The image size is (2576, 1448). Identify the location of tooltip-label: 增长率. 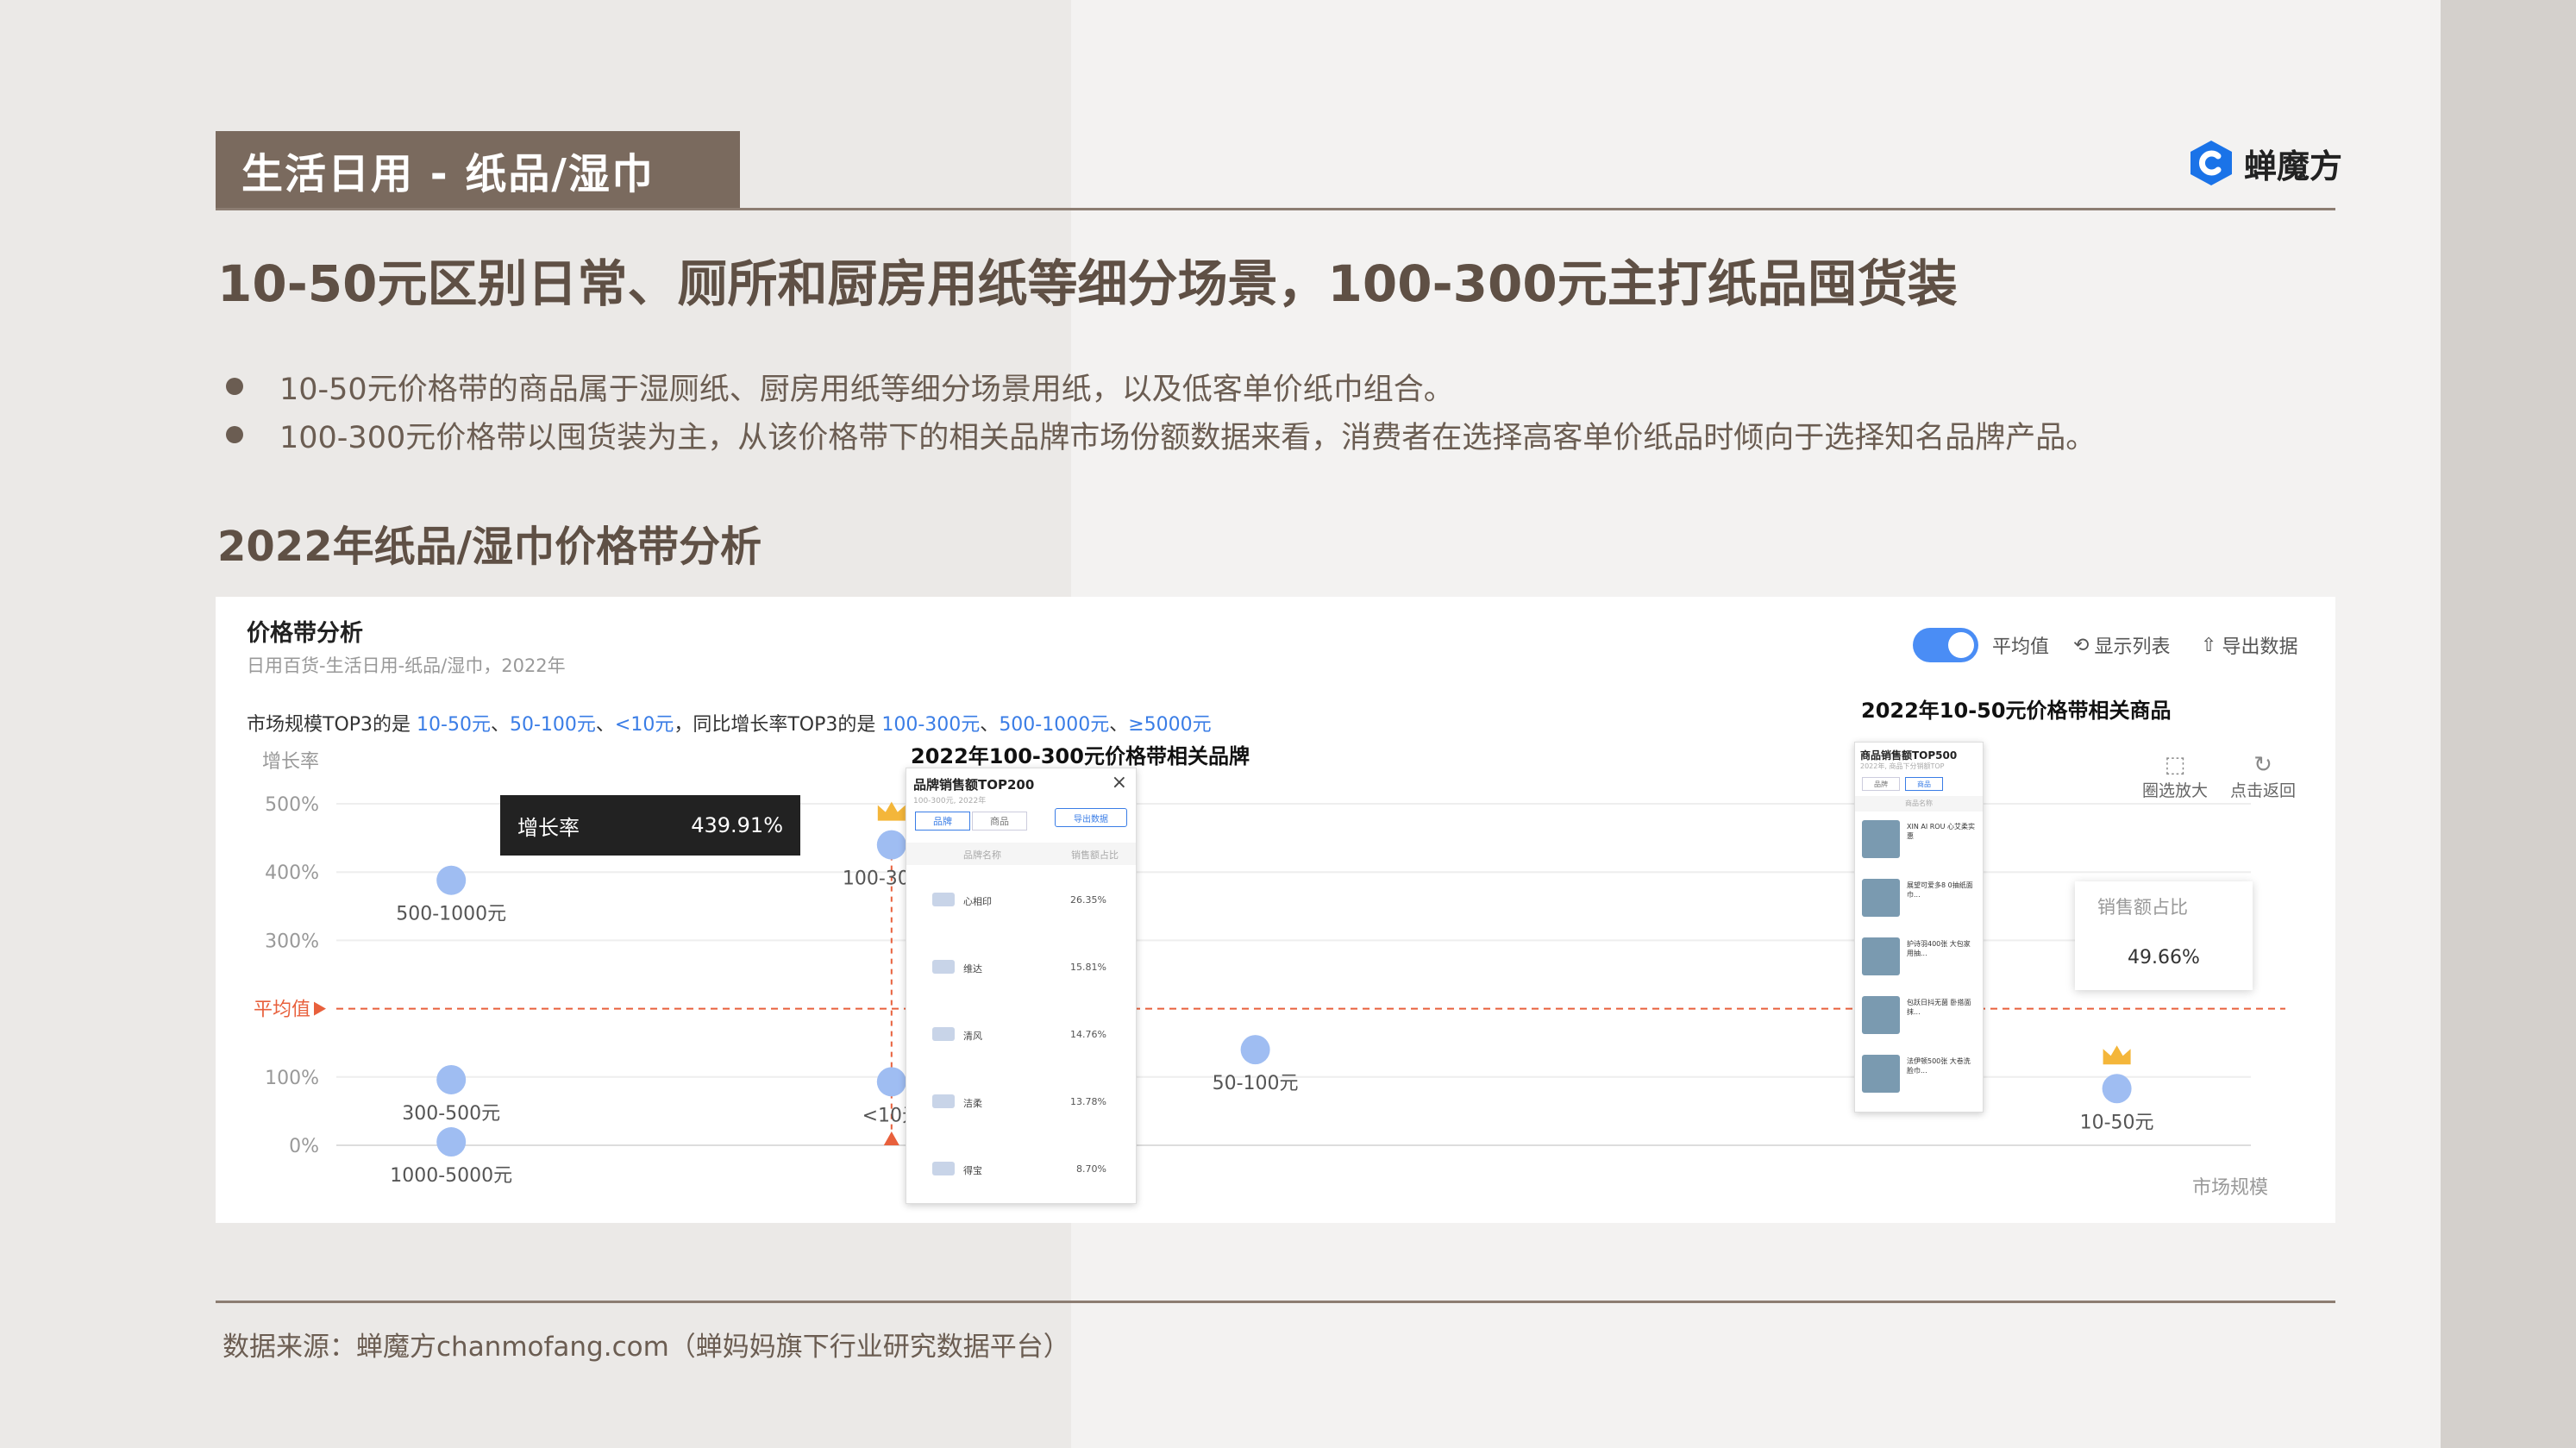
(548, 827).